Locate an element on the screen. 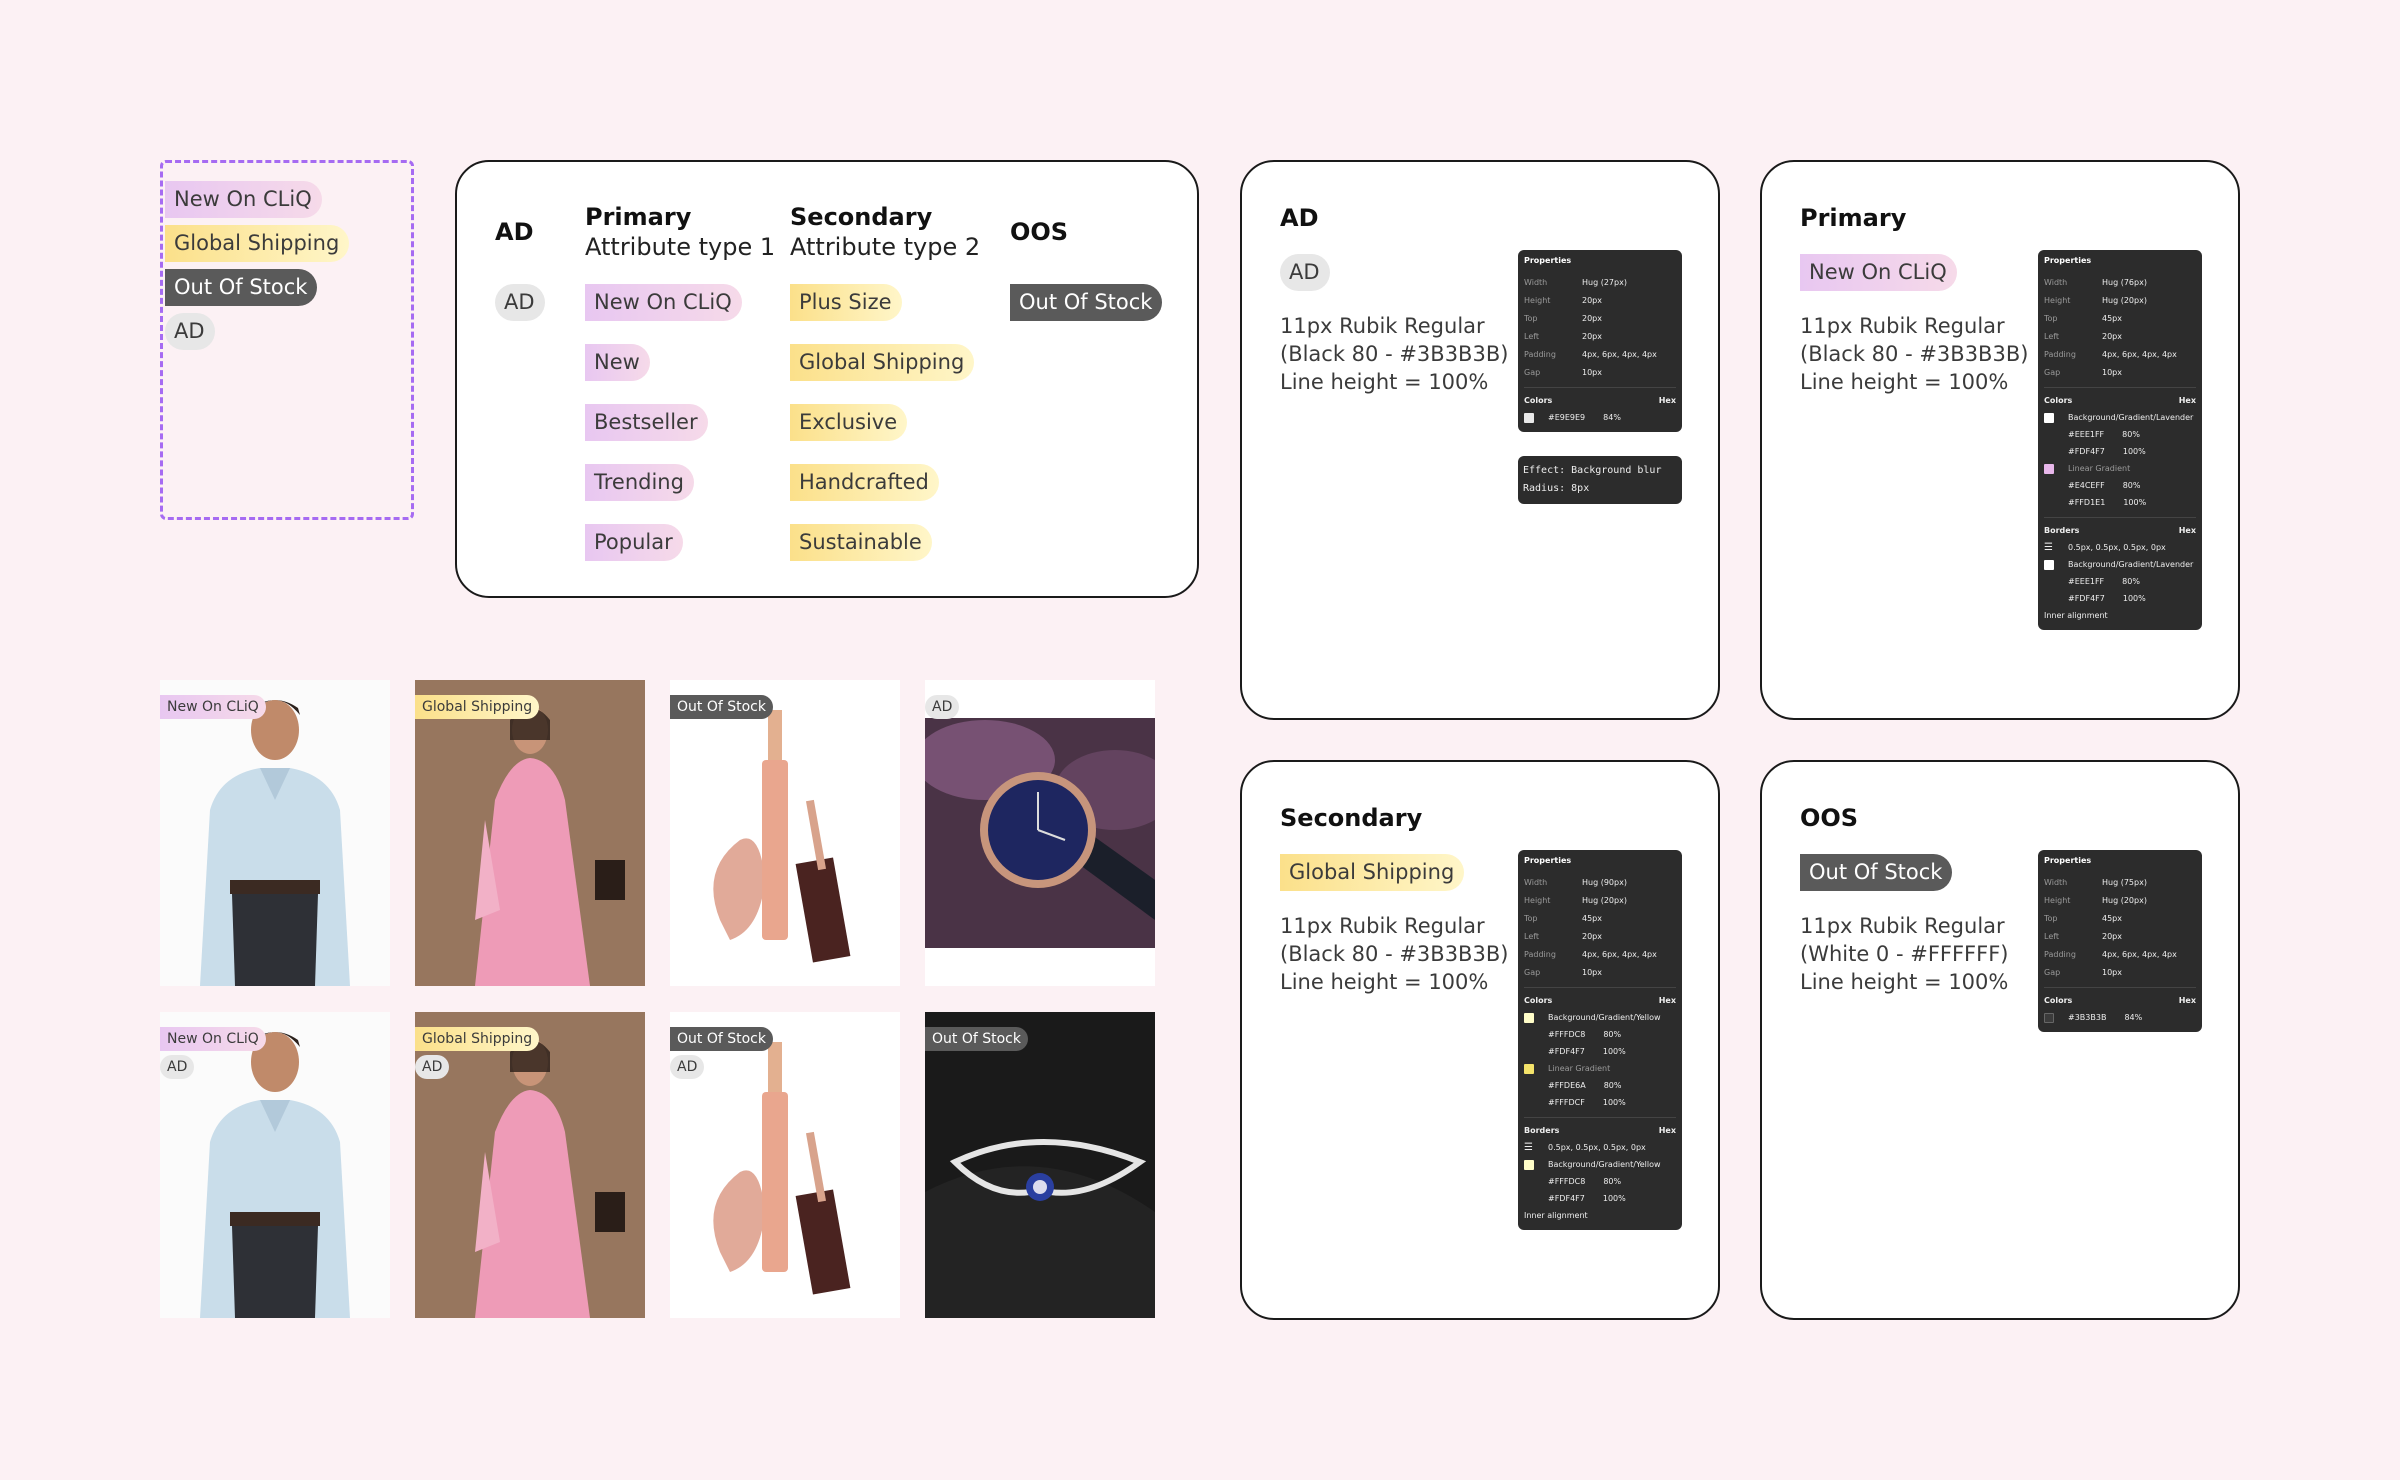  spec-desc-line: 11px Rubik Regular is located at coordinates (1382, 326).